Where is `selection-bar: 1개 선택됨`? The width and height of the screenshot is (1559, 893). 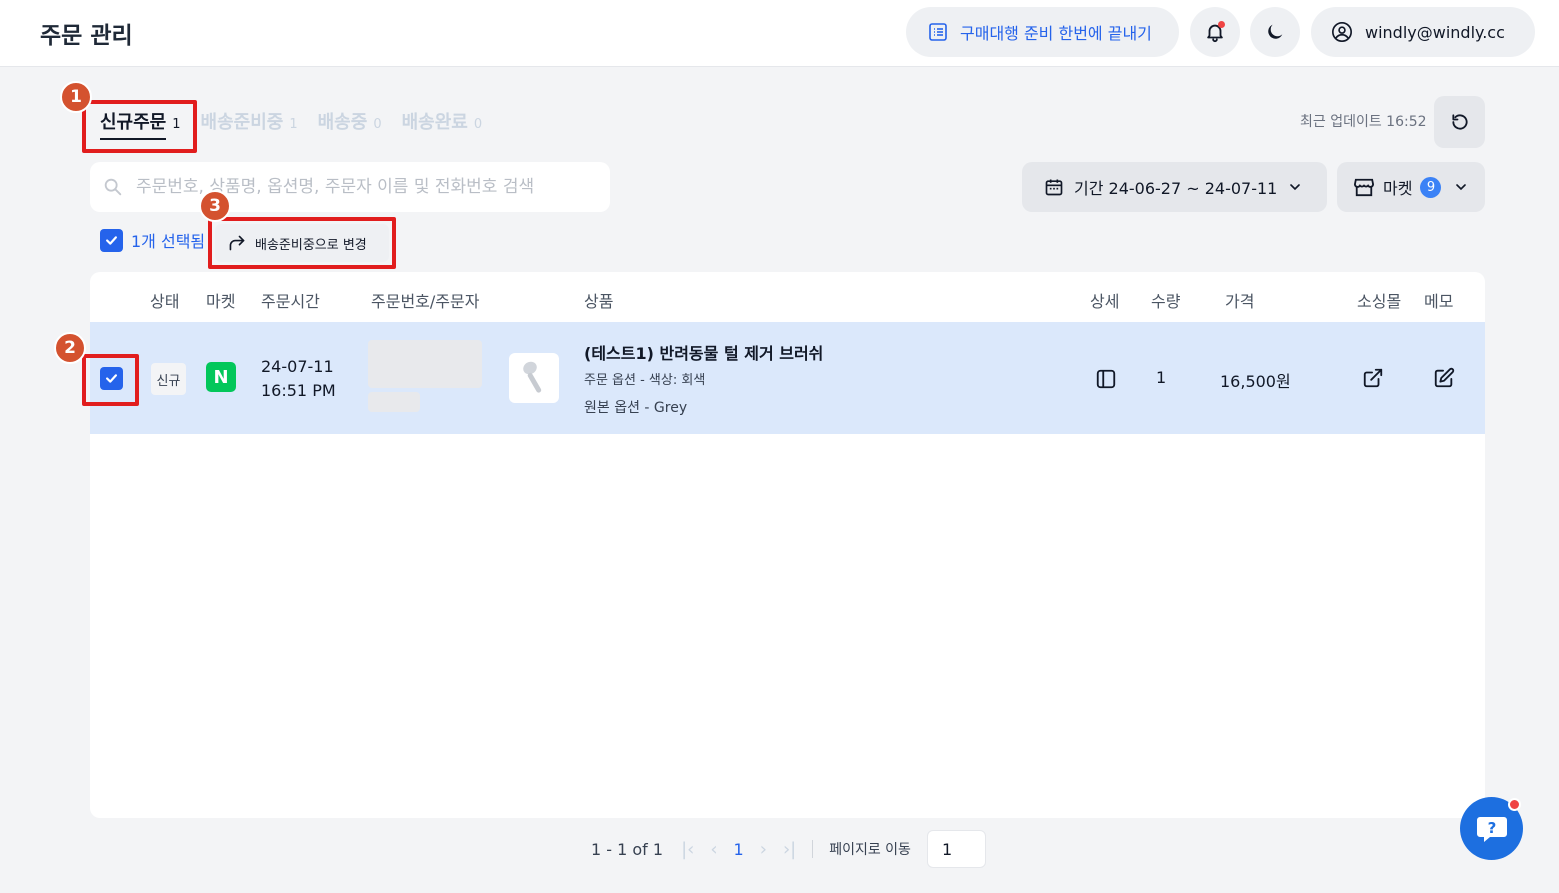 selection-bar: 1개 선택됨 is located at coordinates (152, 240).